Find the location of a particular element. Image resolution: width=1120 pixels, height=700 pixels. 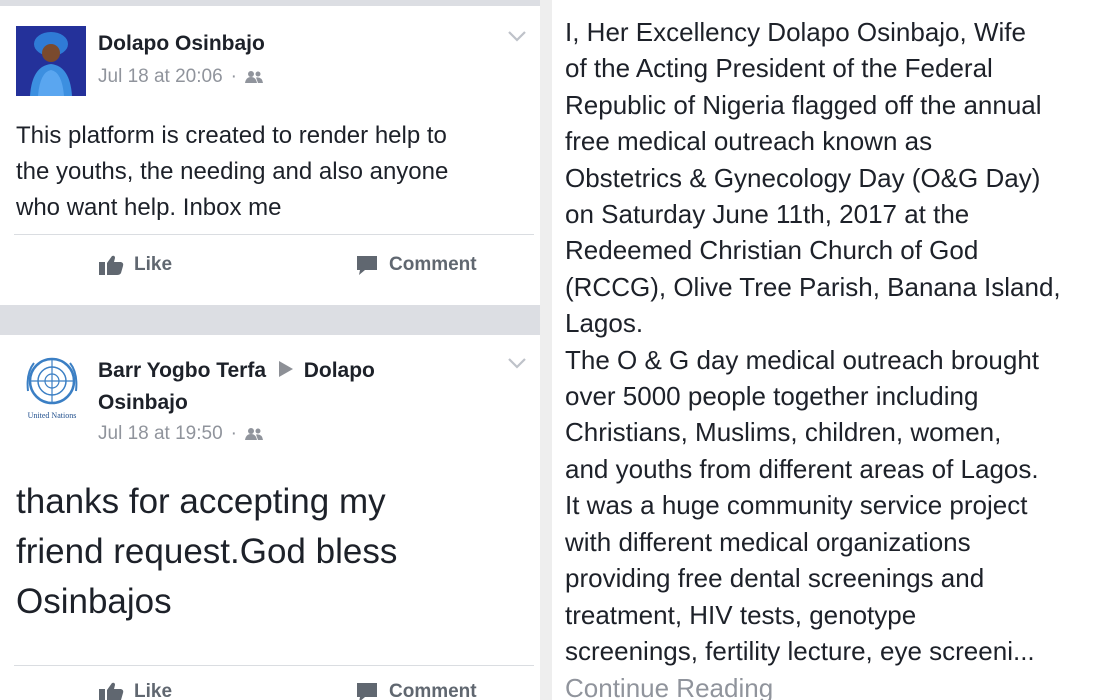

avatar is located at coordinates (51, 61).